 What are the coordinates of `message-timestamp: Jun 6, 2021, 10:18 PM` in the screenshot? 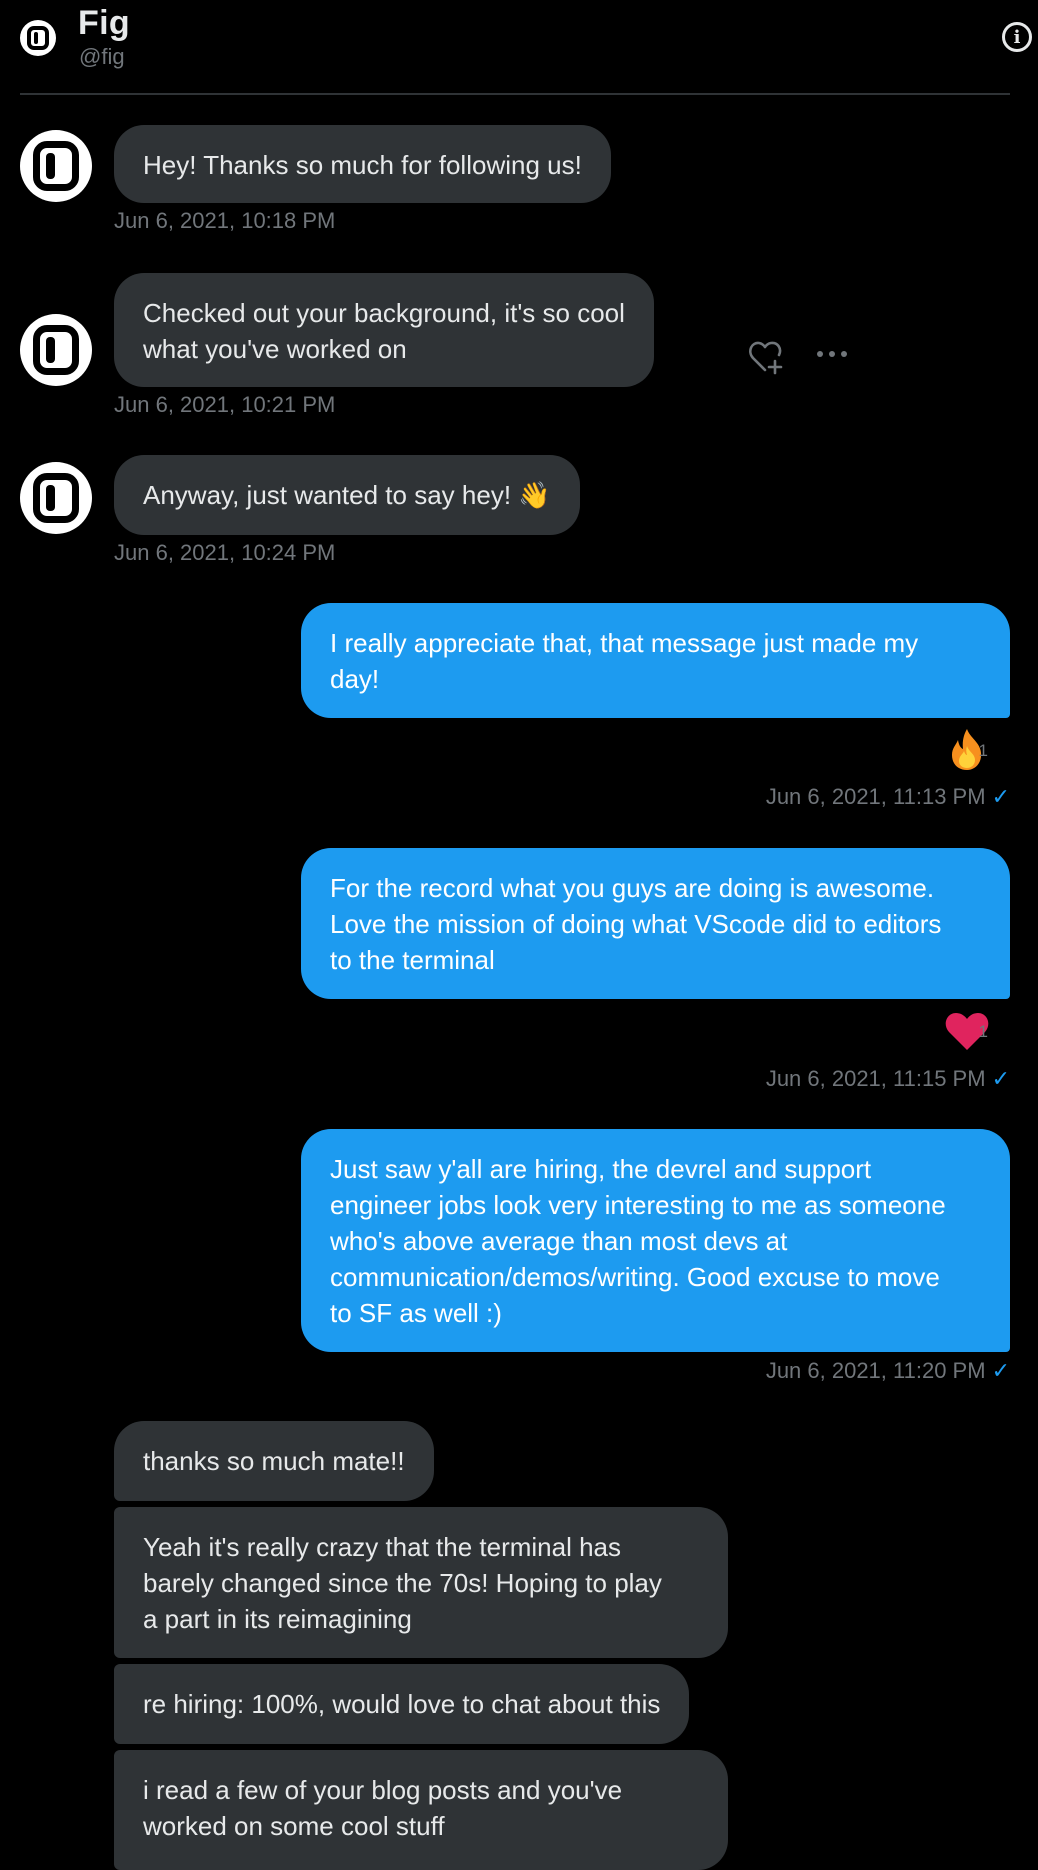 It's located at (225, 220).